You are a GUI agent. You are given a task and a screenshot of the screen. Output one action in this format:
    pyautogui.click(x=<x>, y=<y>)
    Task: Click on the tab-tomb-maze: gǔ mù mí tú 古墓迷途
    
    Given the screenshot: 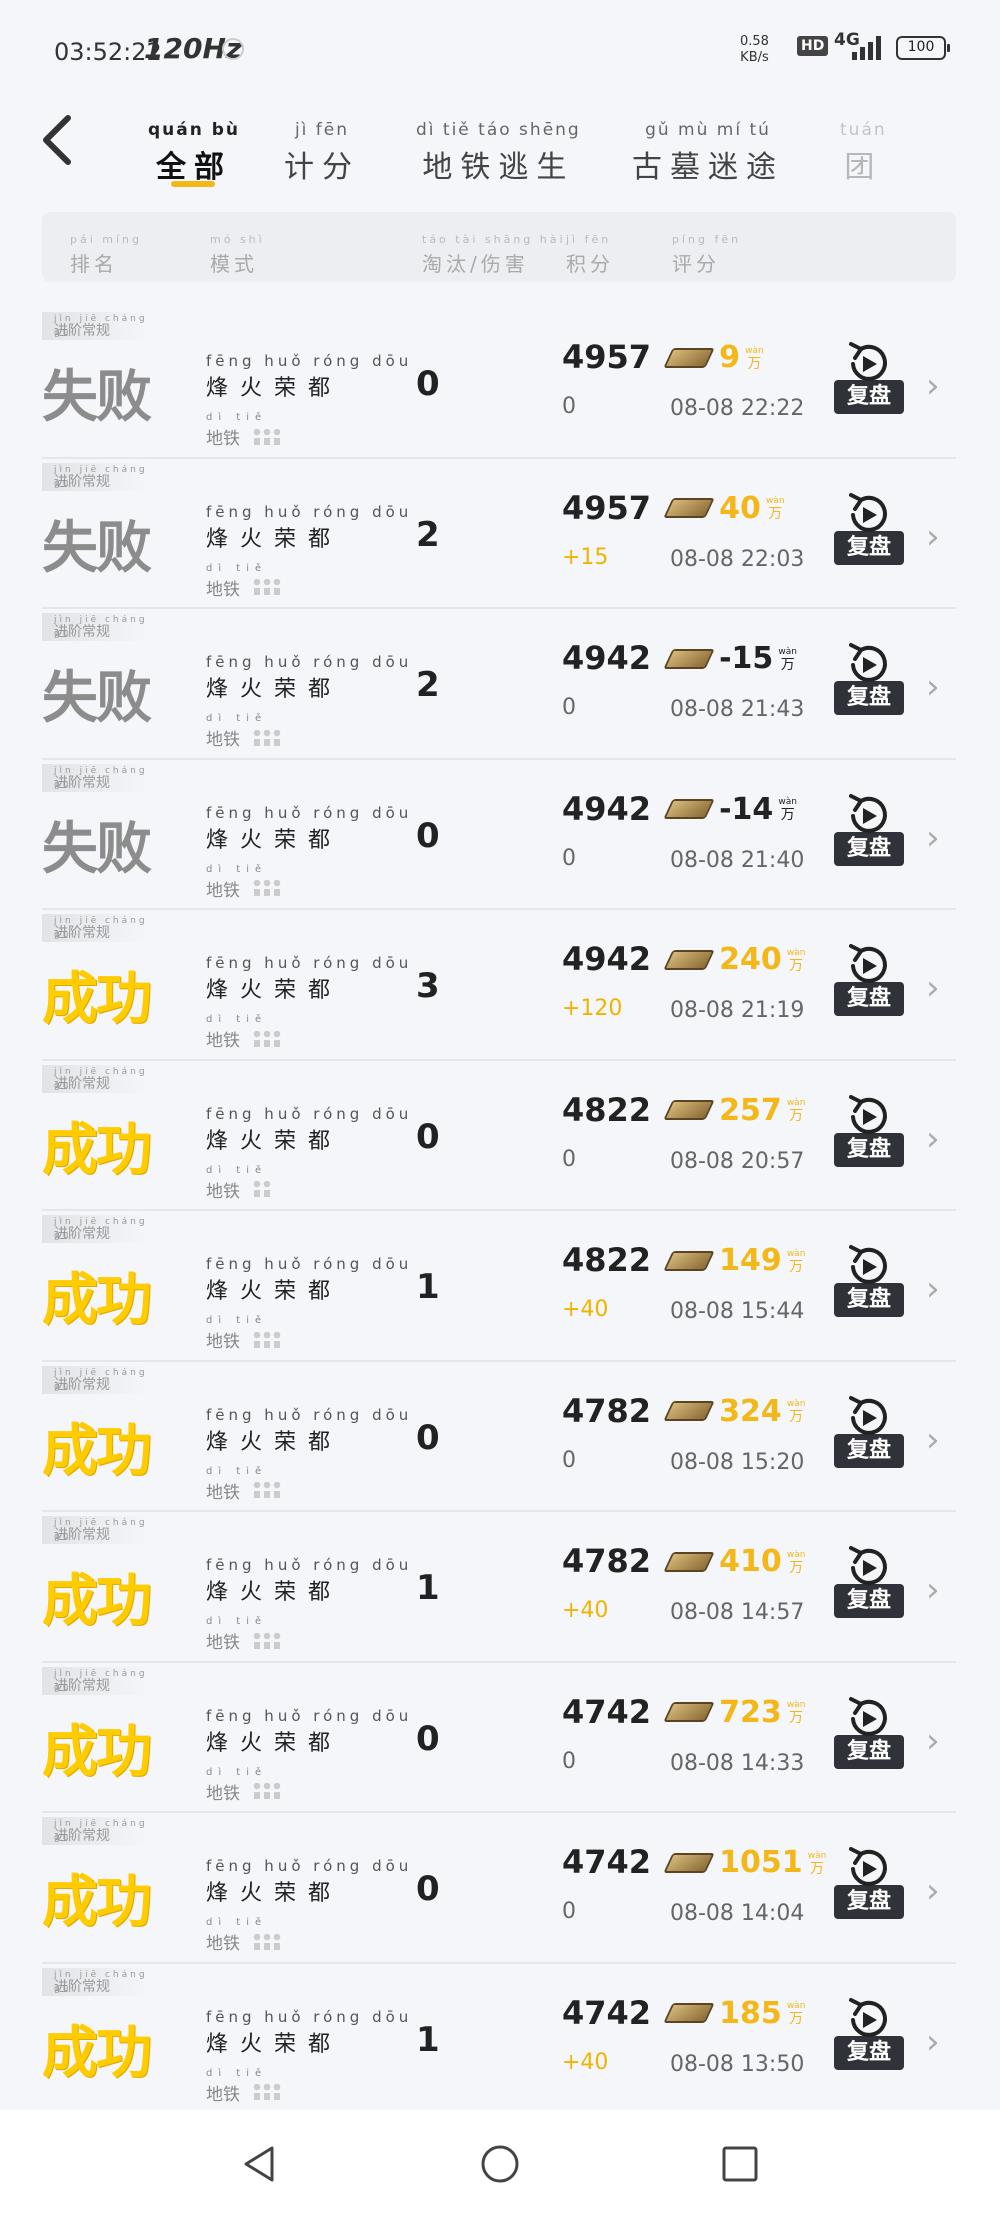 What is the action you would take?
    pyautogui.click(x=708, y=153)
    